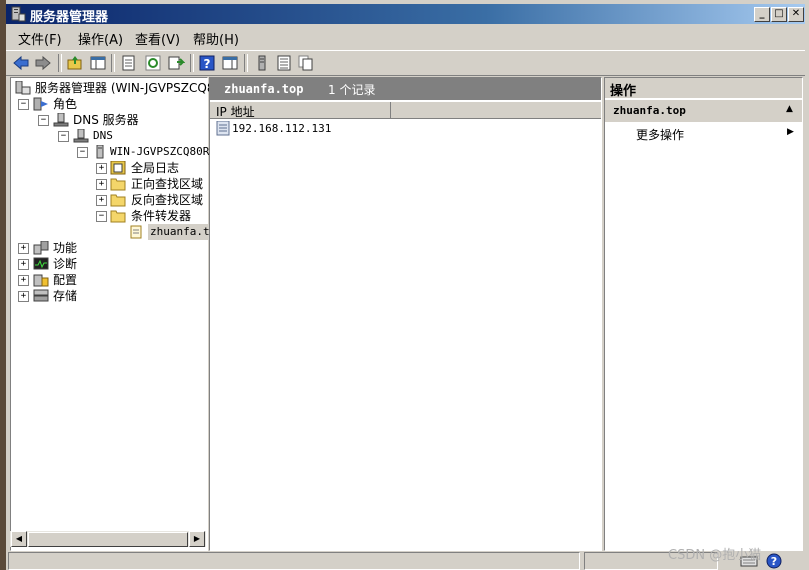 This screenshot has width=809, height=570. Describe the element at coordinates (153, 63) in the screenshot. I see `refresh-icon` at that location.